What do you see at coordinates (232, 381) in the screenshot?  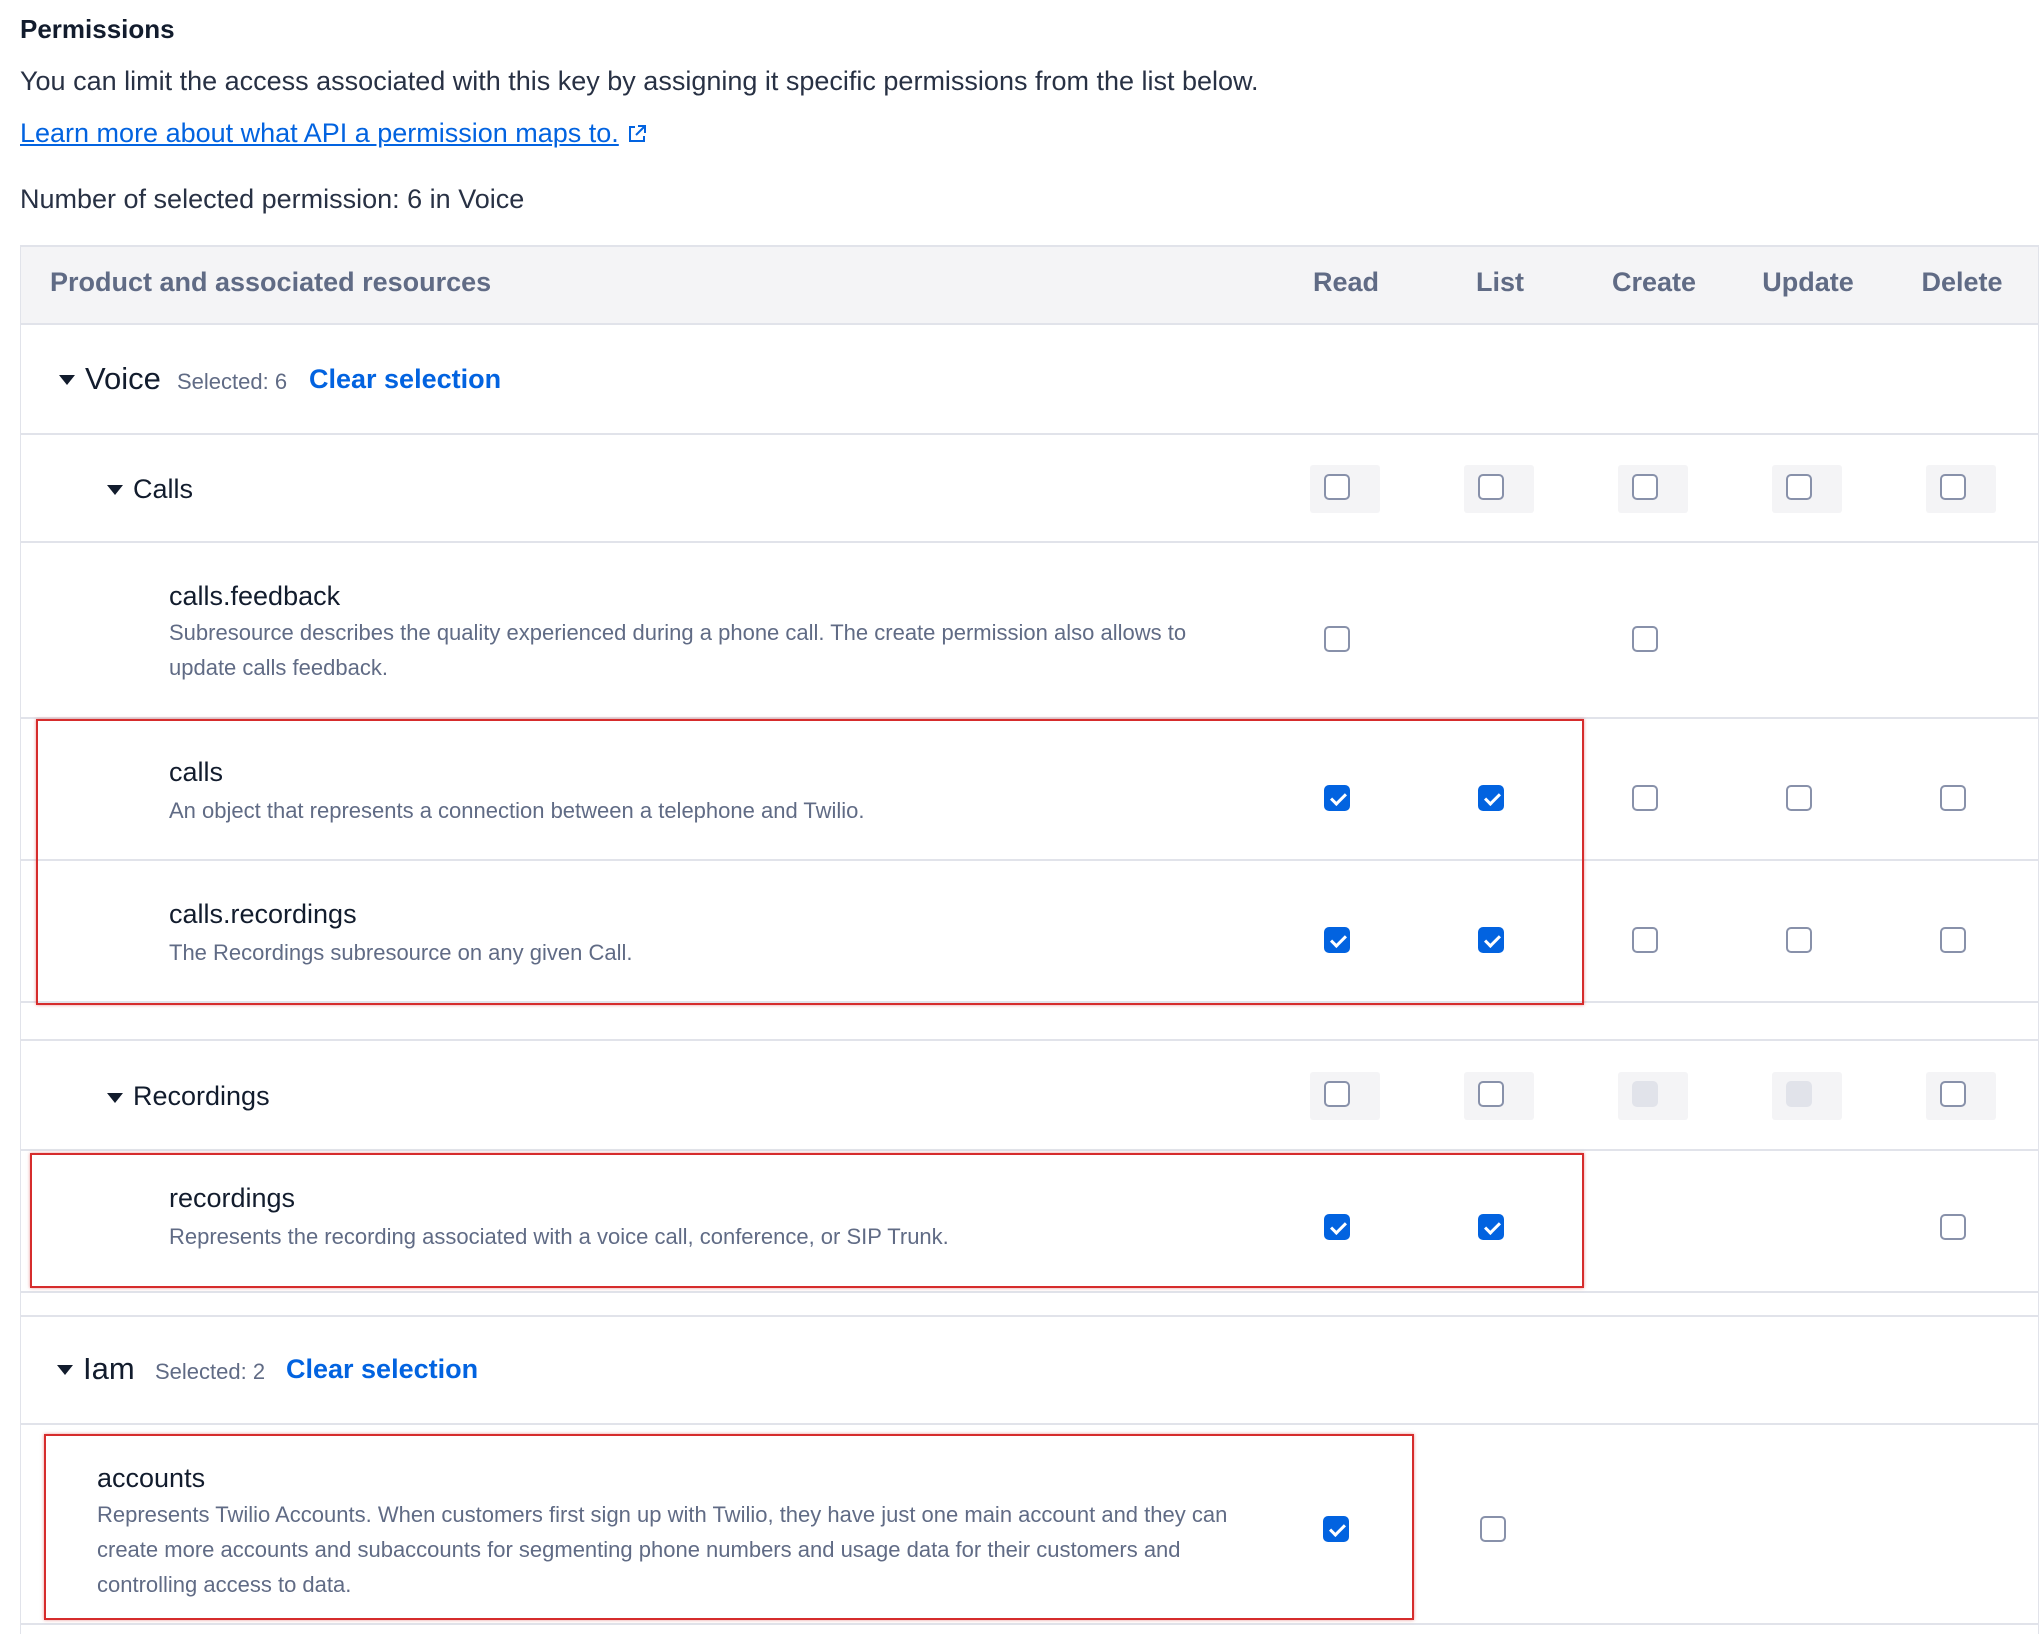 I see `selected-count: Selected: 6` at bounding box center [232, 381].